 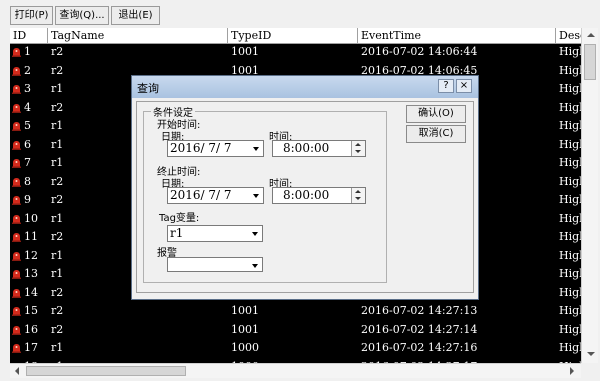 I want to click on end-date-value: 2016/ 7/ 7, so click(x=201, y=195).